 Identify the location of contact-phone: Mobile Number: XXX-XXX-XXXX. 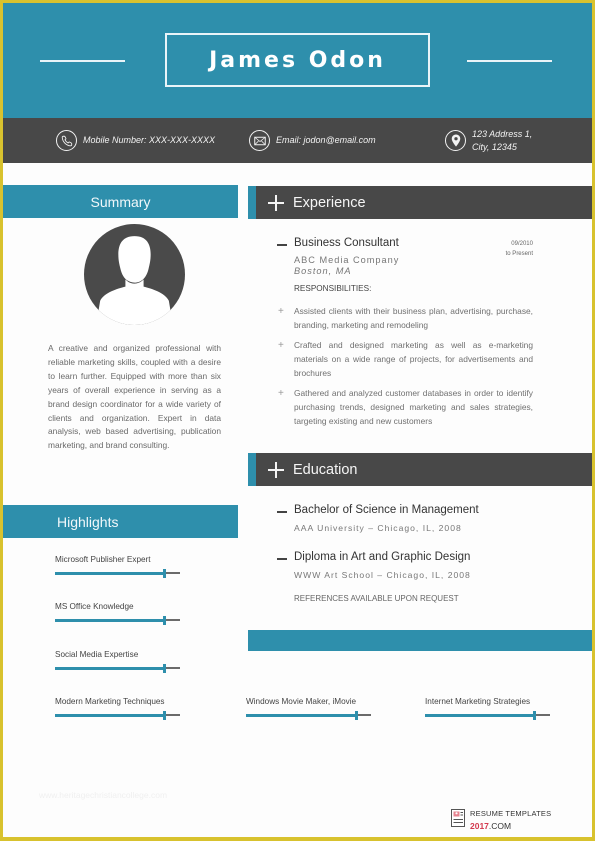
(135, 140).